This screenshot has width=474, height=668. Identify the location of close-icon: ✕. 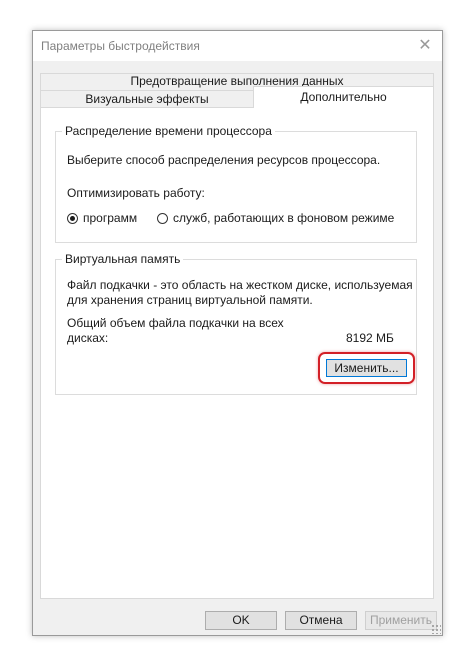
(425, 46).